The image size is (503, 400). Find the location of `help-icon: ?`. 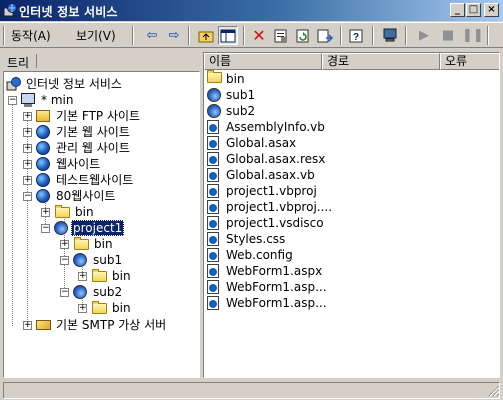

help-icon: ? is located at coordinates (356, 36).